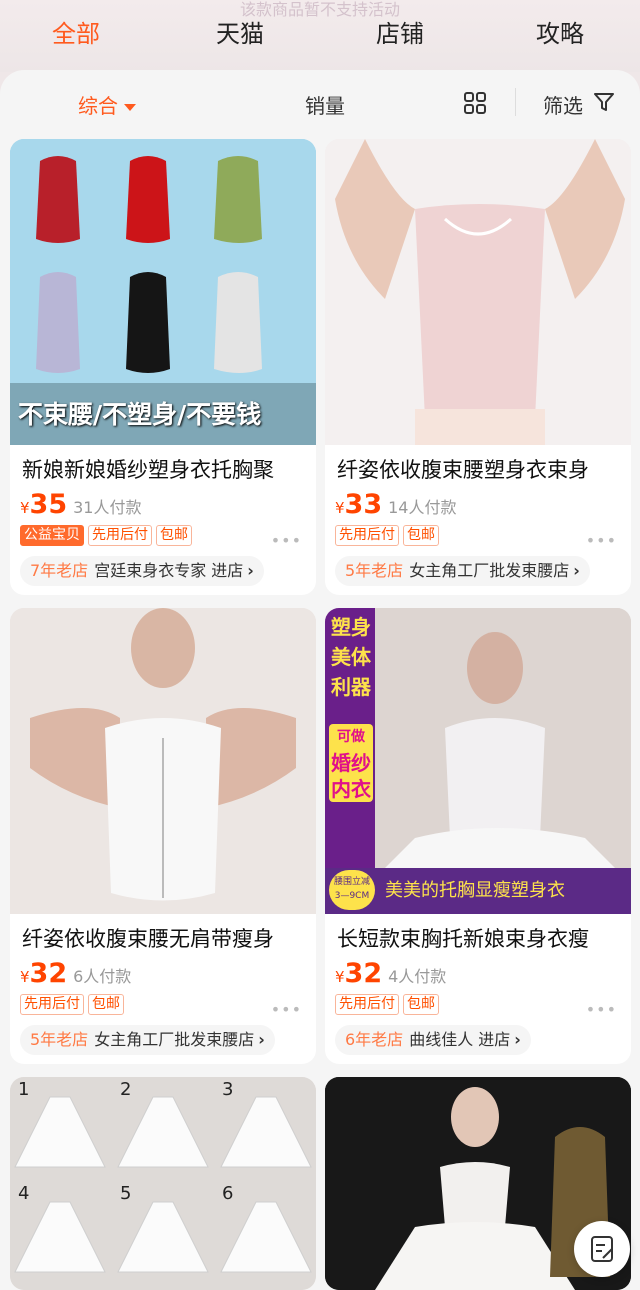 This screenshot has height=1290, width=640. I want to click on image-text-line: 婚纱, so click(351, 763).